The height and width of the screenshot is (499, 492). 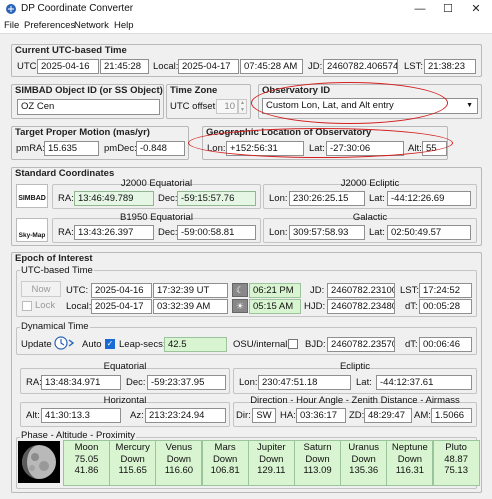 I want to click on epoch-hjd: 2460782.234809, so click(x=361, y=306).